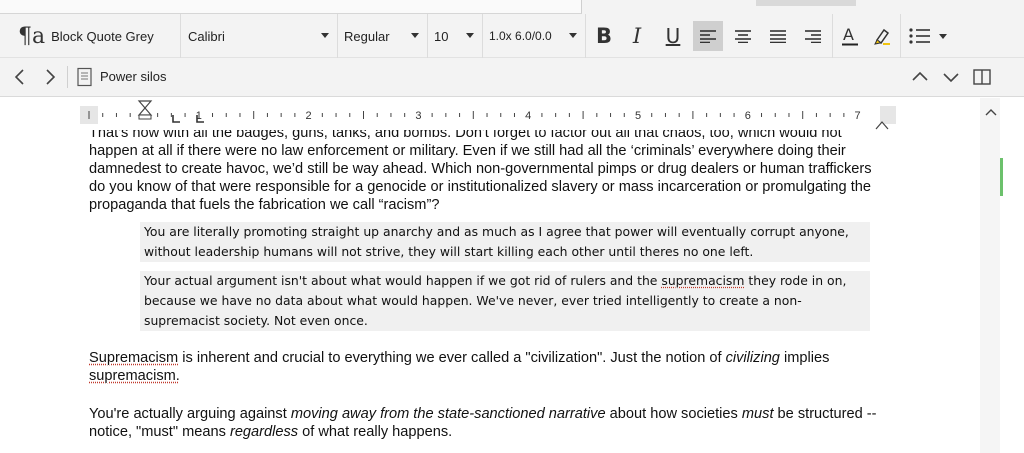 Image resolution: width=1024 pixels, height=453 pixels. Describe the element at coordinates (133, 76) in the screenshot. I see `document-title: Power silos` at that location.